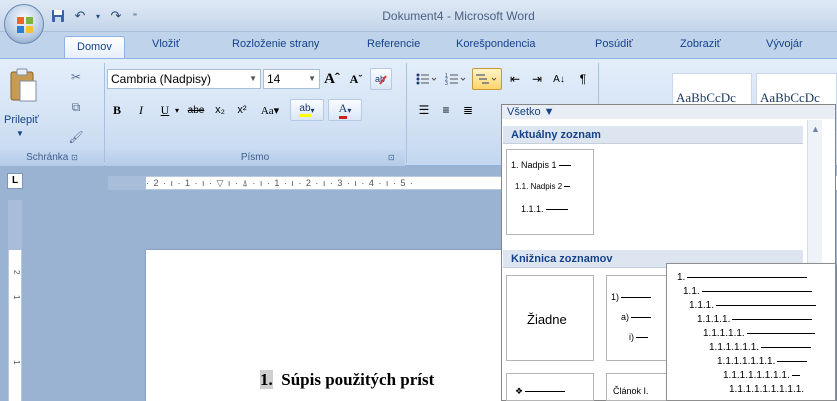 Image resolution: width=837 pixels, height=401 pixels. What do you see at coordinates (784, 44) in the screenshot?
I see `tab-vyvojar: Vývojár` at bounding box center [784, 44].